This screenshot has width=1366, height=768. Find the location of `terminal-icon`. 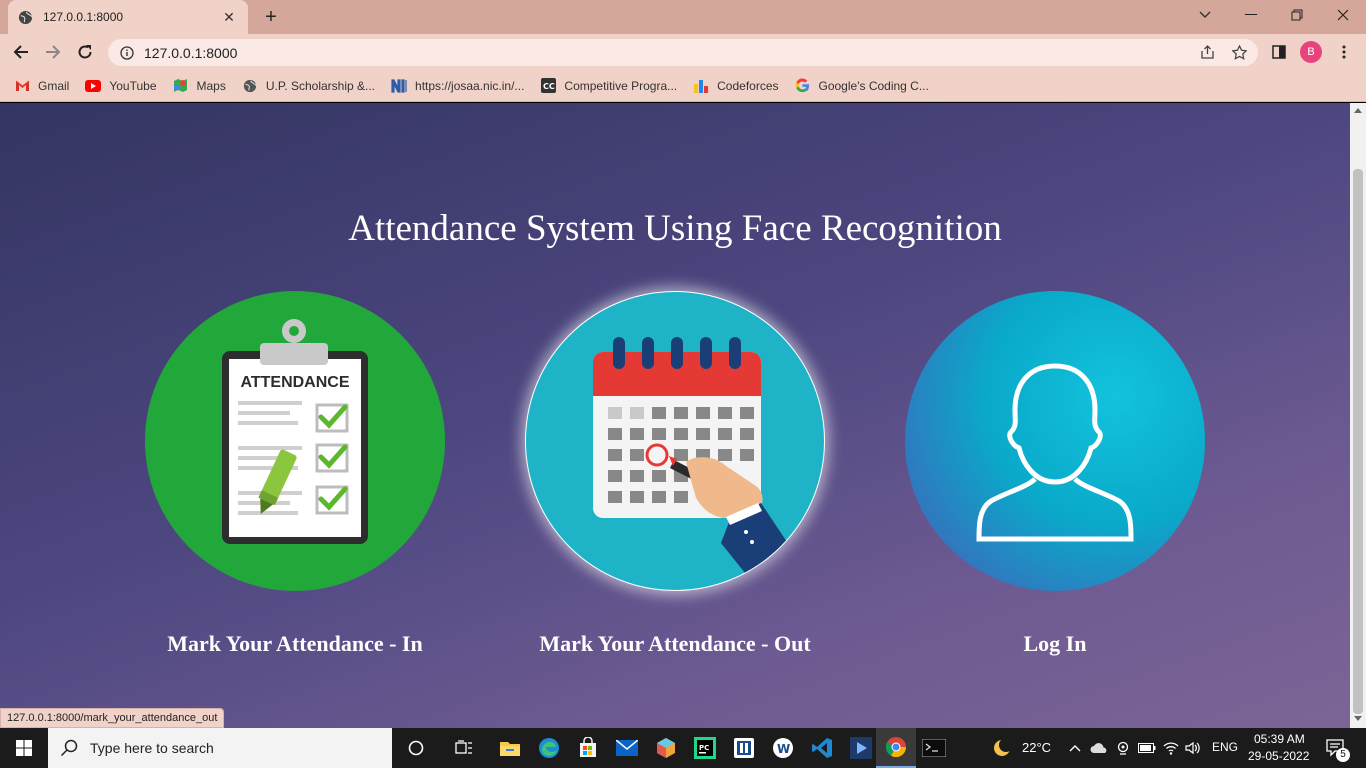

terminal-icon is located at coordinates (934, 748).